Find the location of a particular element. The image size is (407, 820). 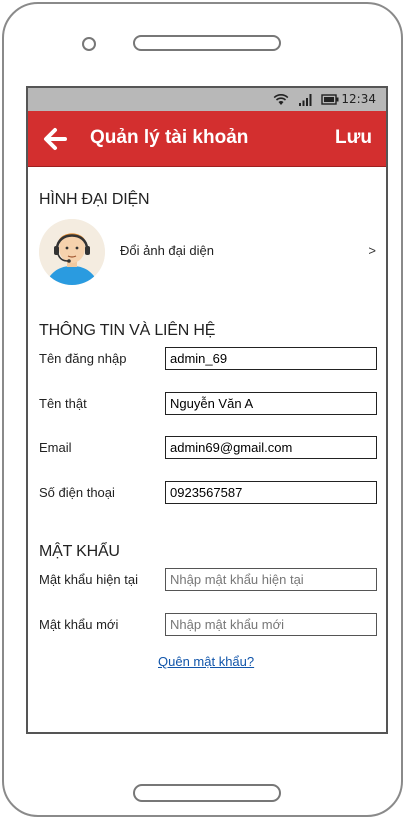

camera-icon is located at coordinates (89, 44).